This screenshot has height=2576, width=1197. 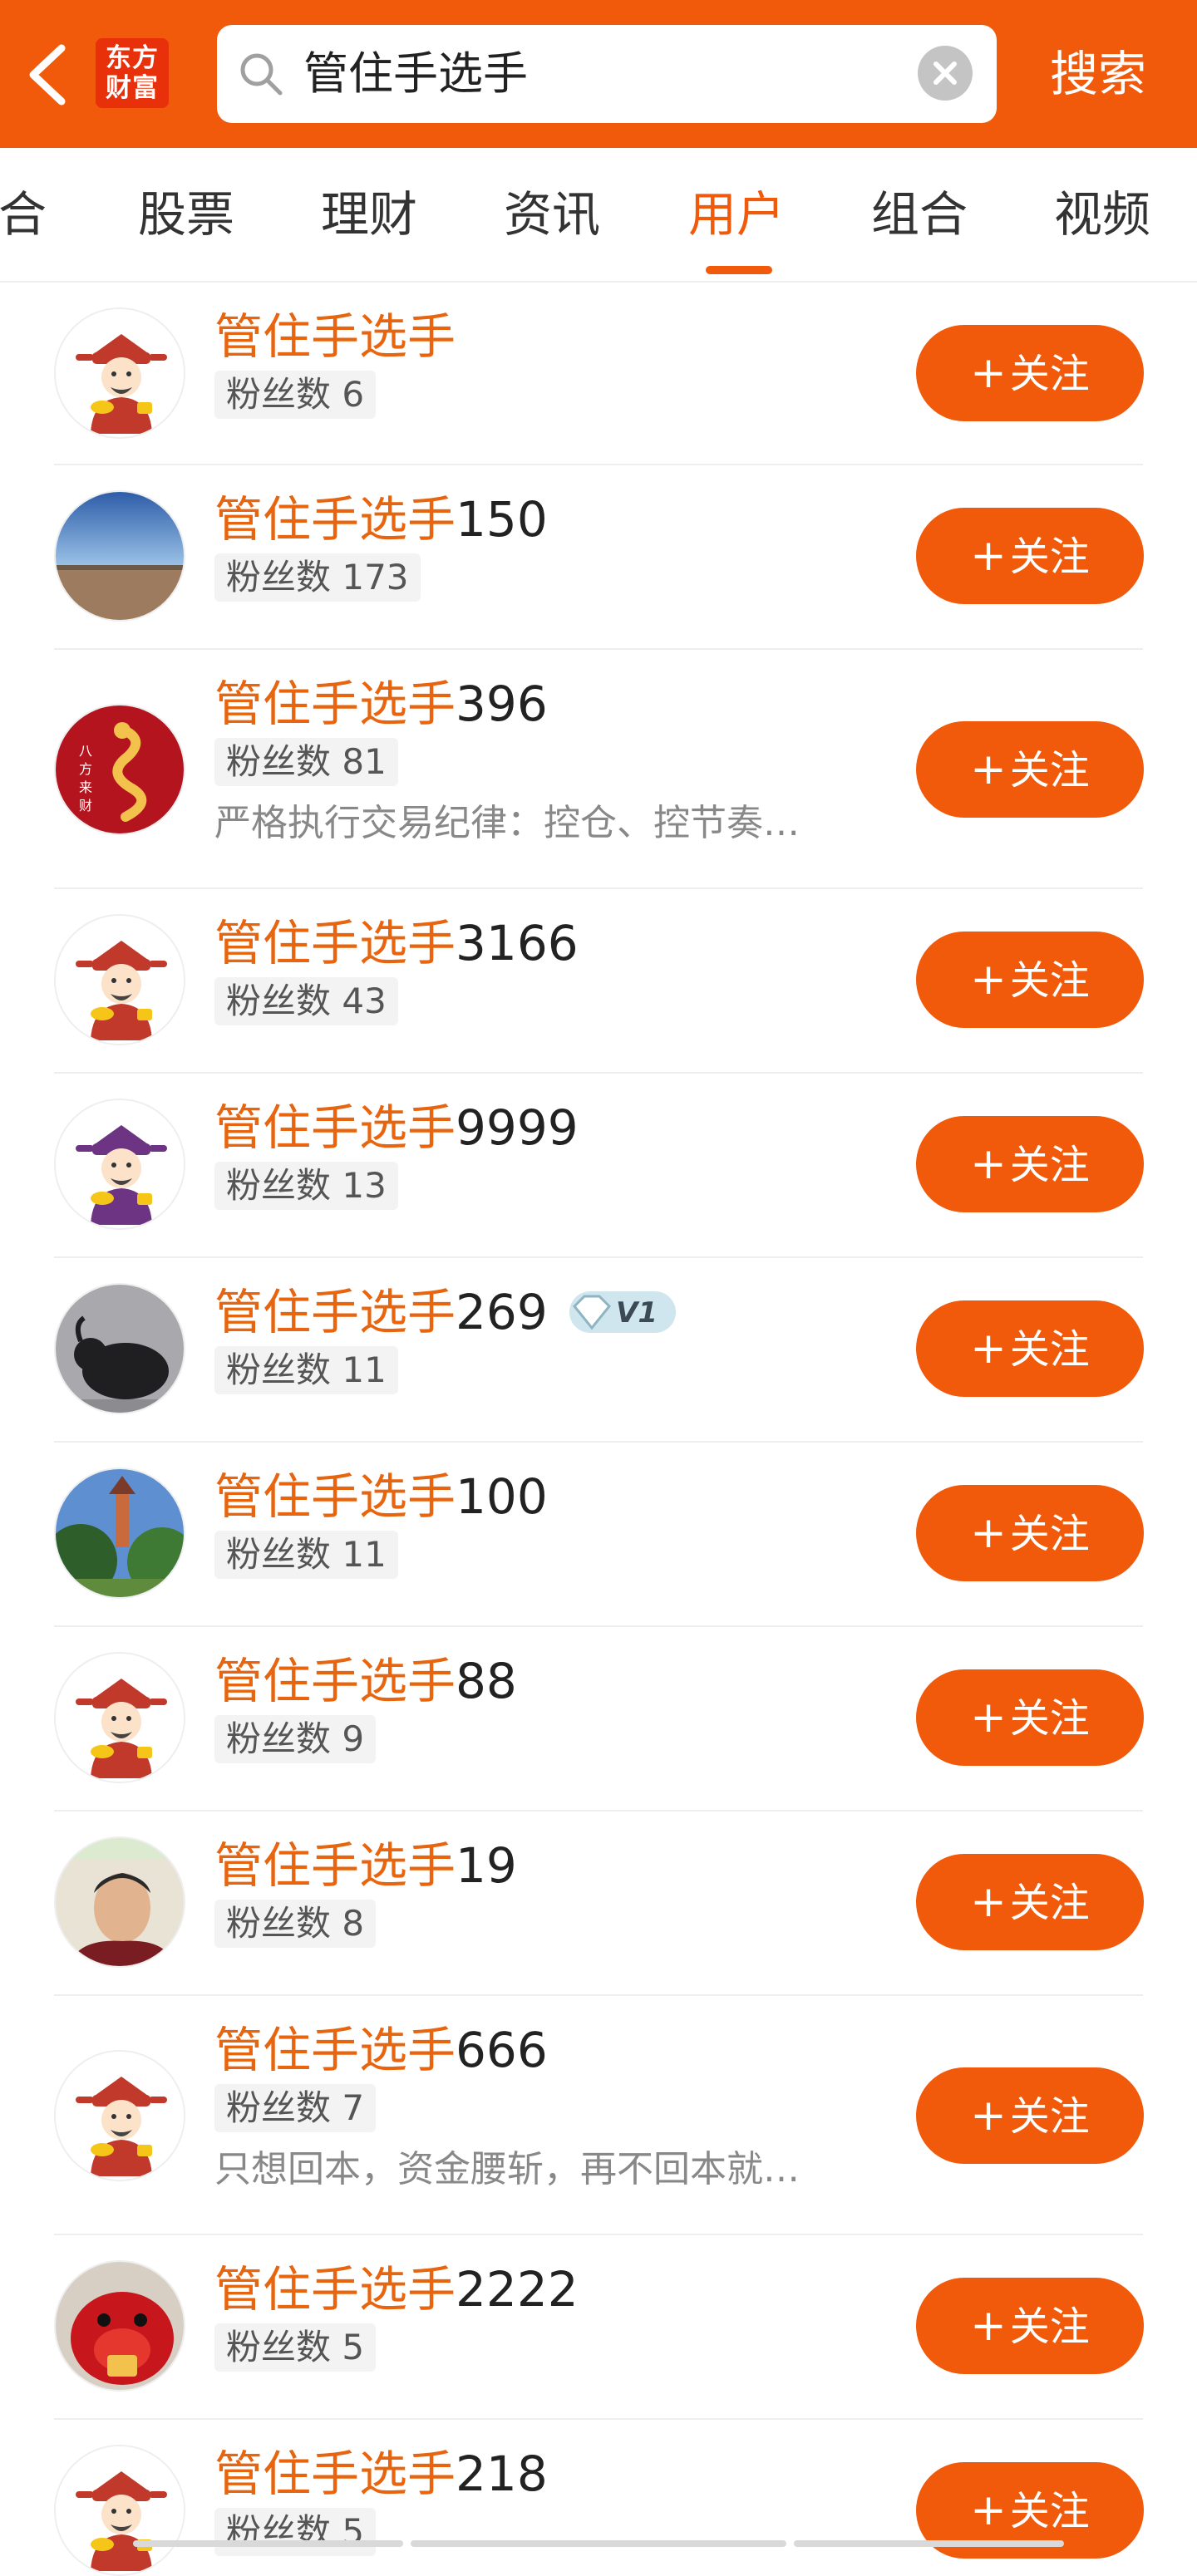 I want to click on user-name-suffix: 150, so click(x=502, y=519).